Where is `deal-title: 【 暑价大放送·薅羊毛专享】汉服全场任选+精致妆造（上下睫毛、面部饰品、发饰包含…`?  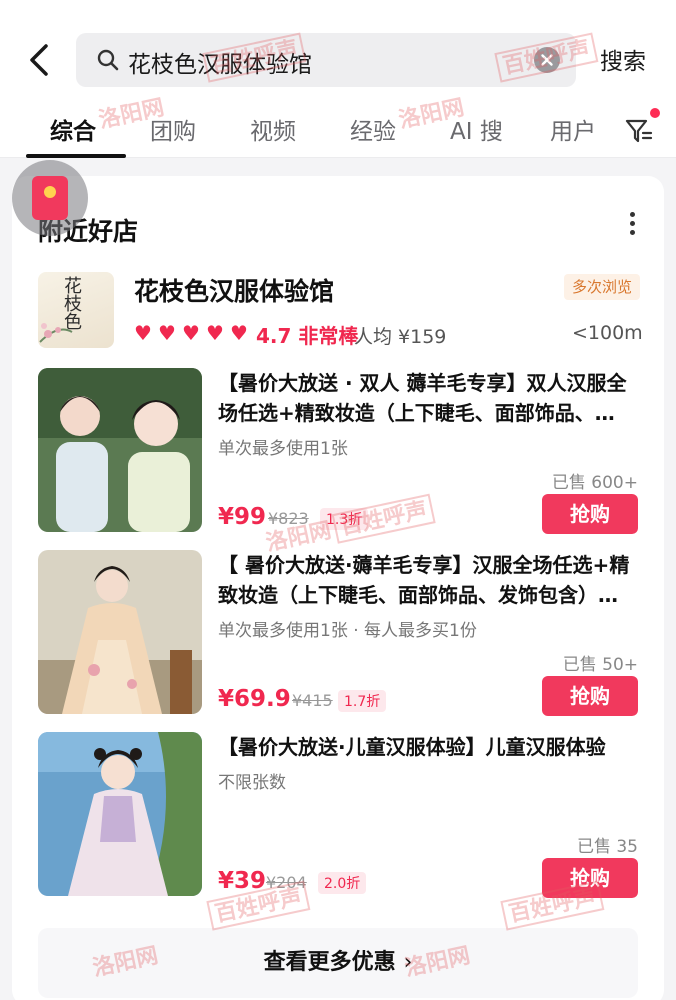 deal-title: 【 暑价大放送·薅羊毛专享】汉服全场任选+精致妆造（上下睫毛、面部饰品、发饰包含… is located at coordinates (430, 580).